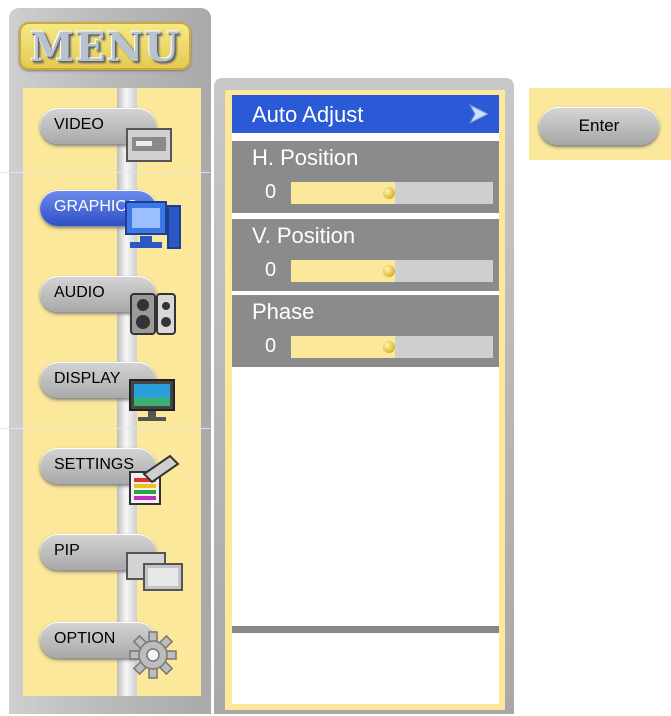  What do you see at coordinates (79, 124) in the screenshot?
I see `menu-item-label: VIDEO` at bounding box center [79, 124].